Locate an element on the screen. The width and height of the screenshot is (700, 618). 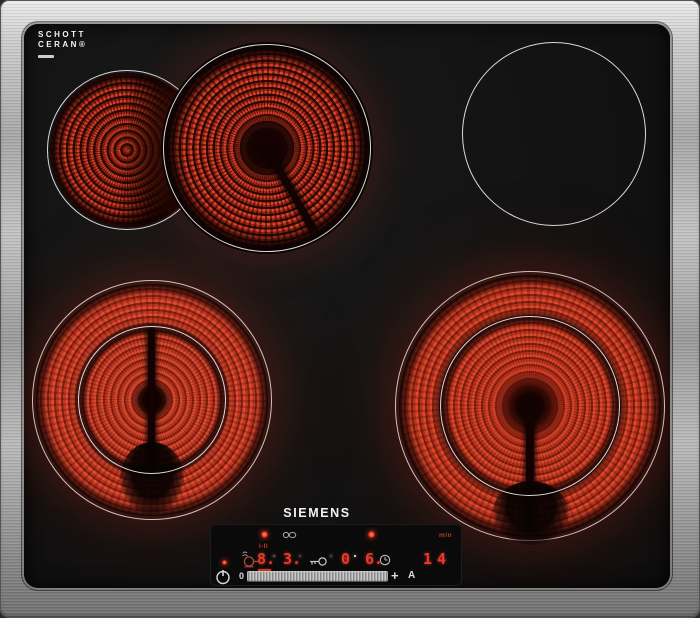
front-left-inner-outline is located at coordinates (152, 400).